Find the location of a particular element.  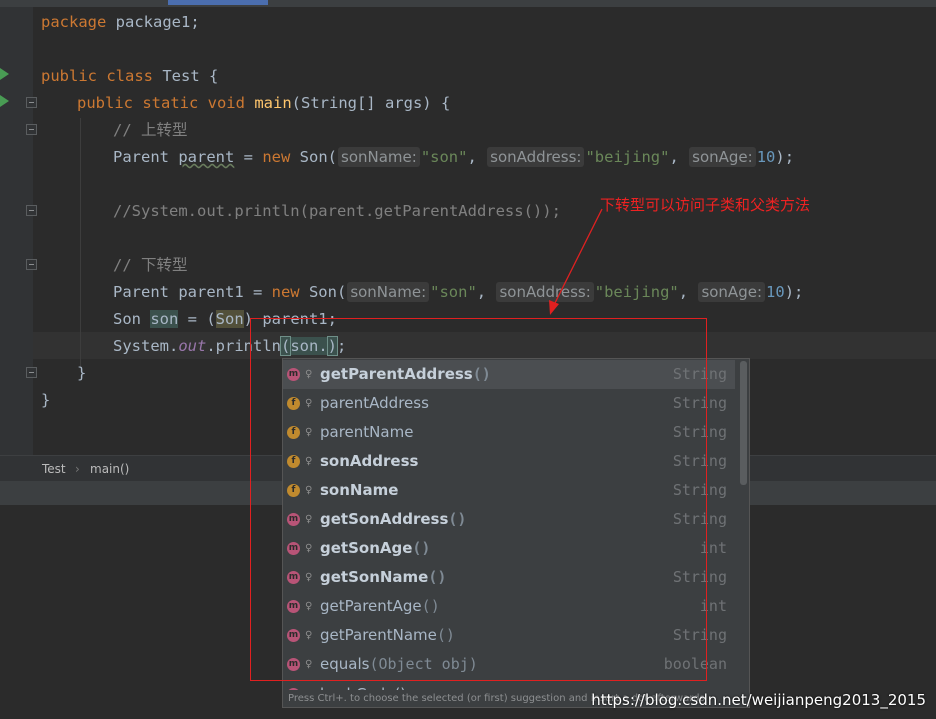

static-field: out is located at coordinates (192, 346).